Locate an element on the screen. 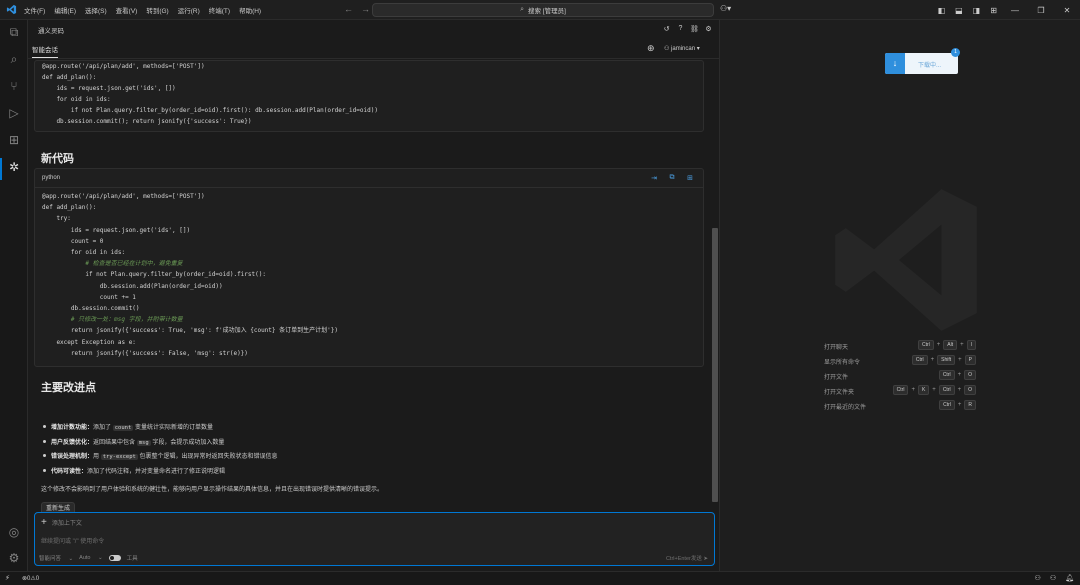 This screenshot has height=585, width=1080. code-block-divider is located at coordinates (369, 187).